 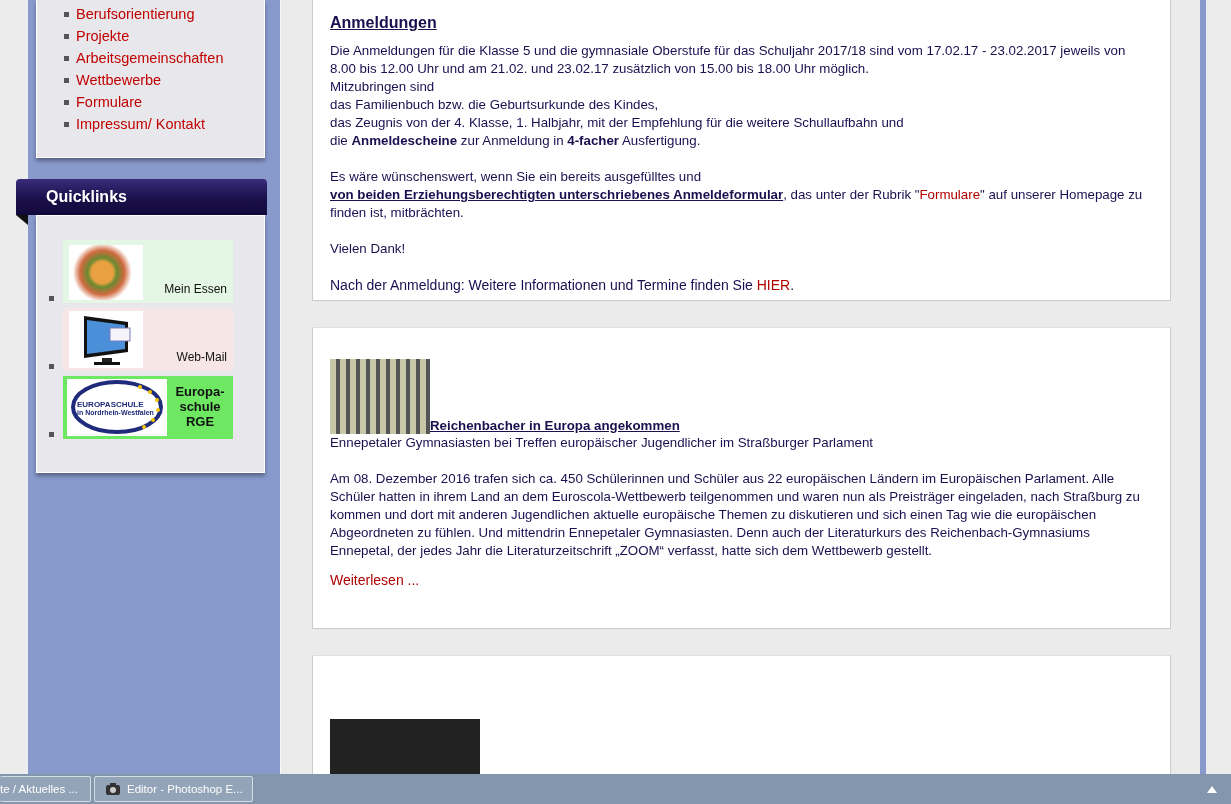 What do you see at coordinates (135, 14) in the screenshot?
I see `nav-link: Berufsorientierung` at bounding box center [135, 14].